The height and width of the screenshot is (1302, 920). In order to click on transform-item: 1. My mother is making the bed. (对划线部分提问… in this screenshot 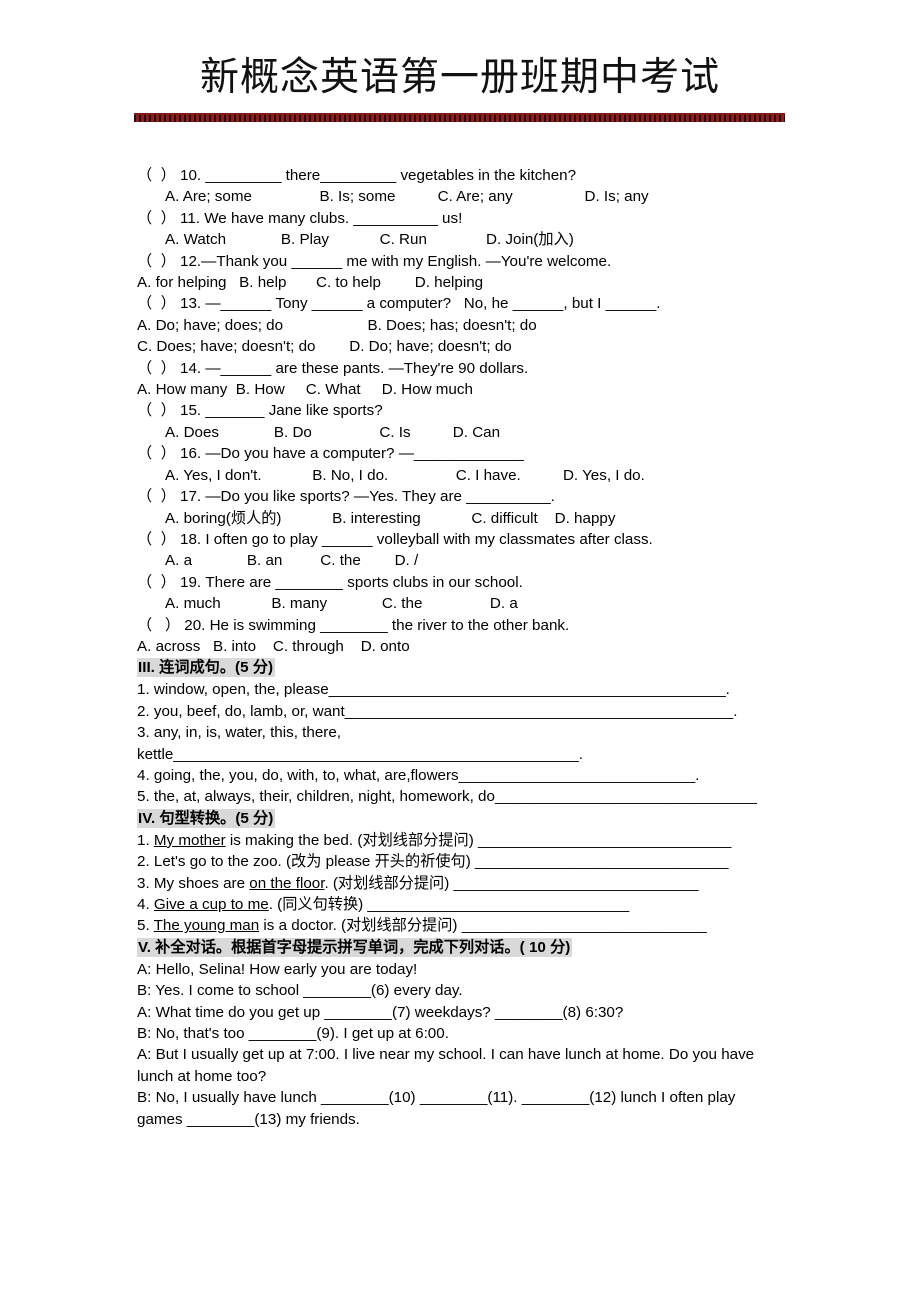, I will do `click(461, 840)`.